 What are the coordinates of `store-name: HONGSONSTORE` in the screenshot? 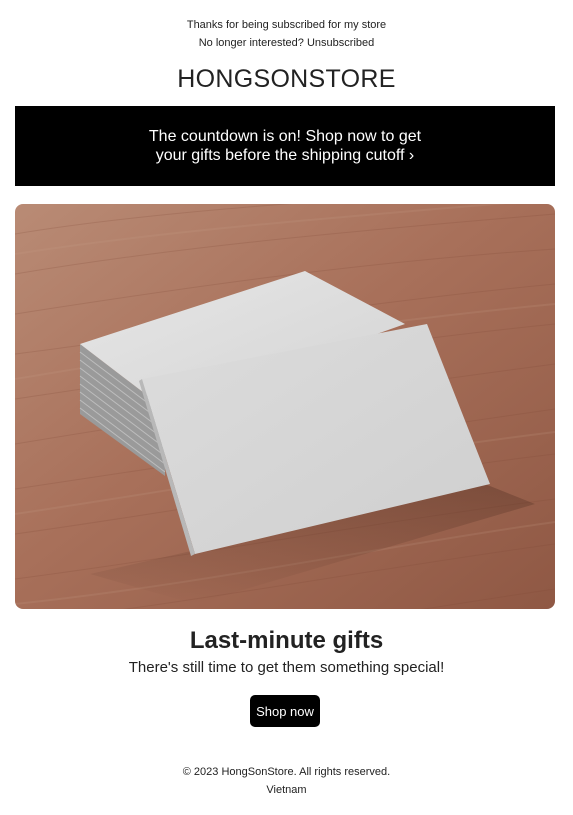 It's located at (286, 79).